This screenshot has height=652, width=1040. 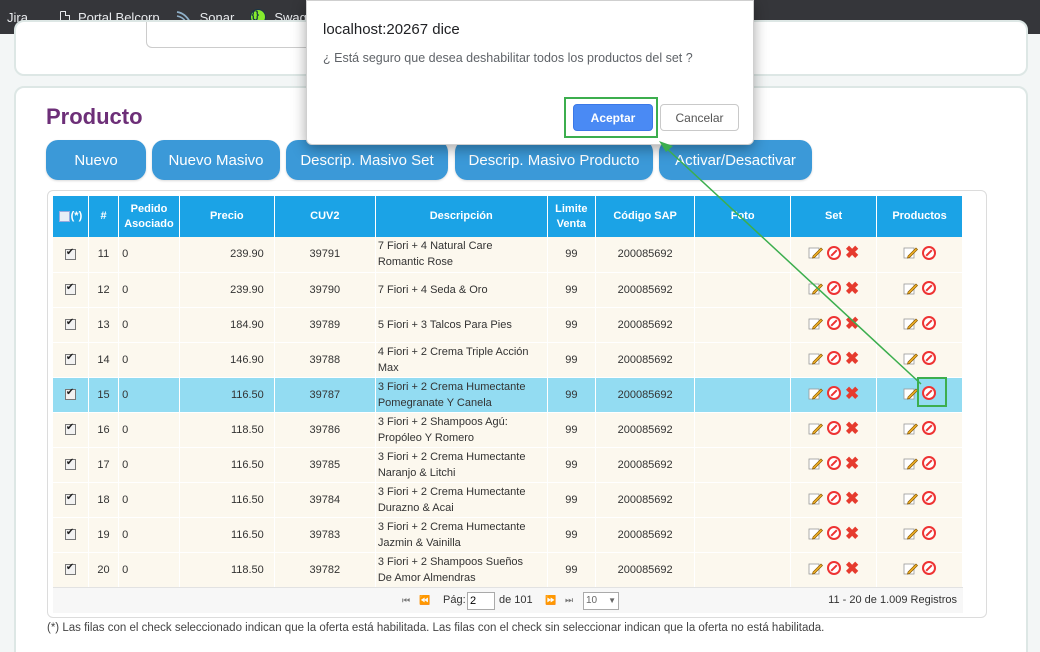 I want to click on row-precio: 116.50, so click(x=227, y=500).